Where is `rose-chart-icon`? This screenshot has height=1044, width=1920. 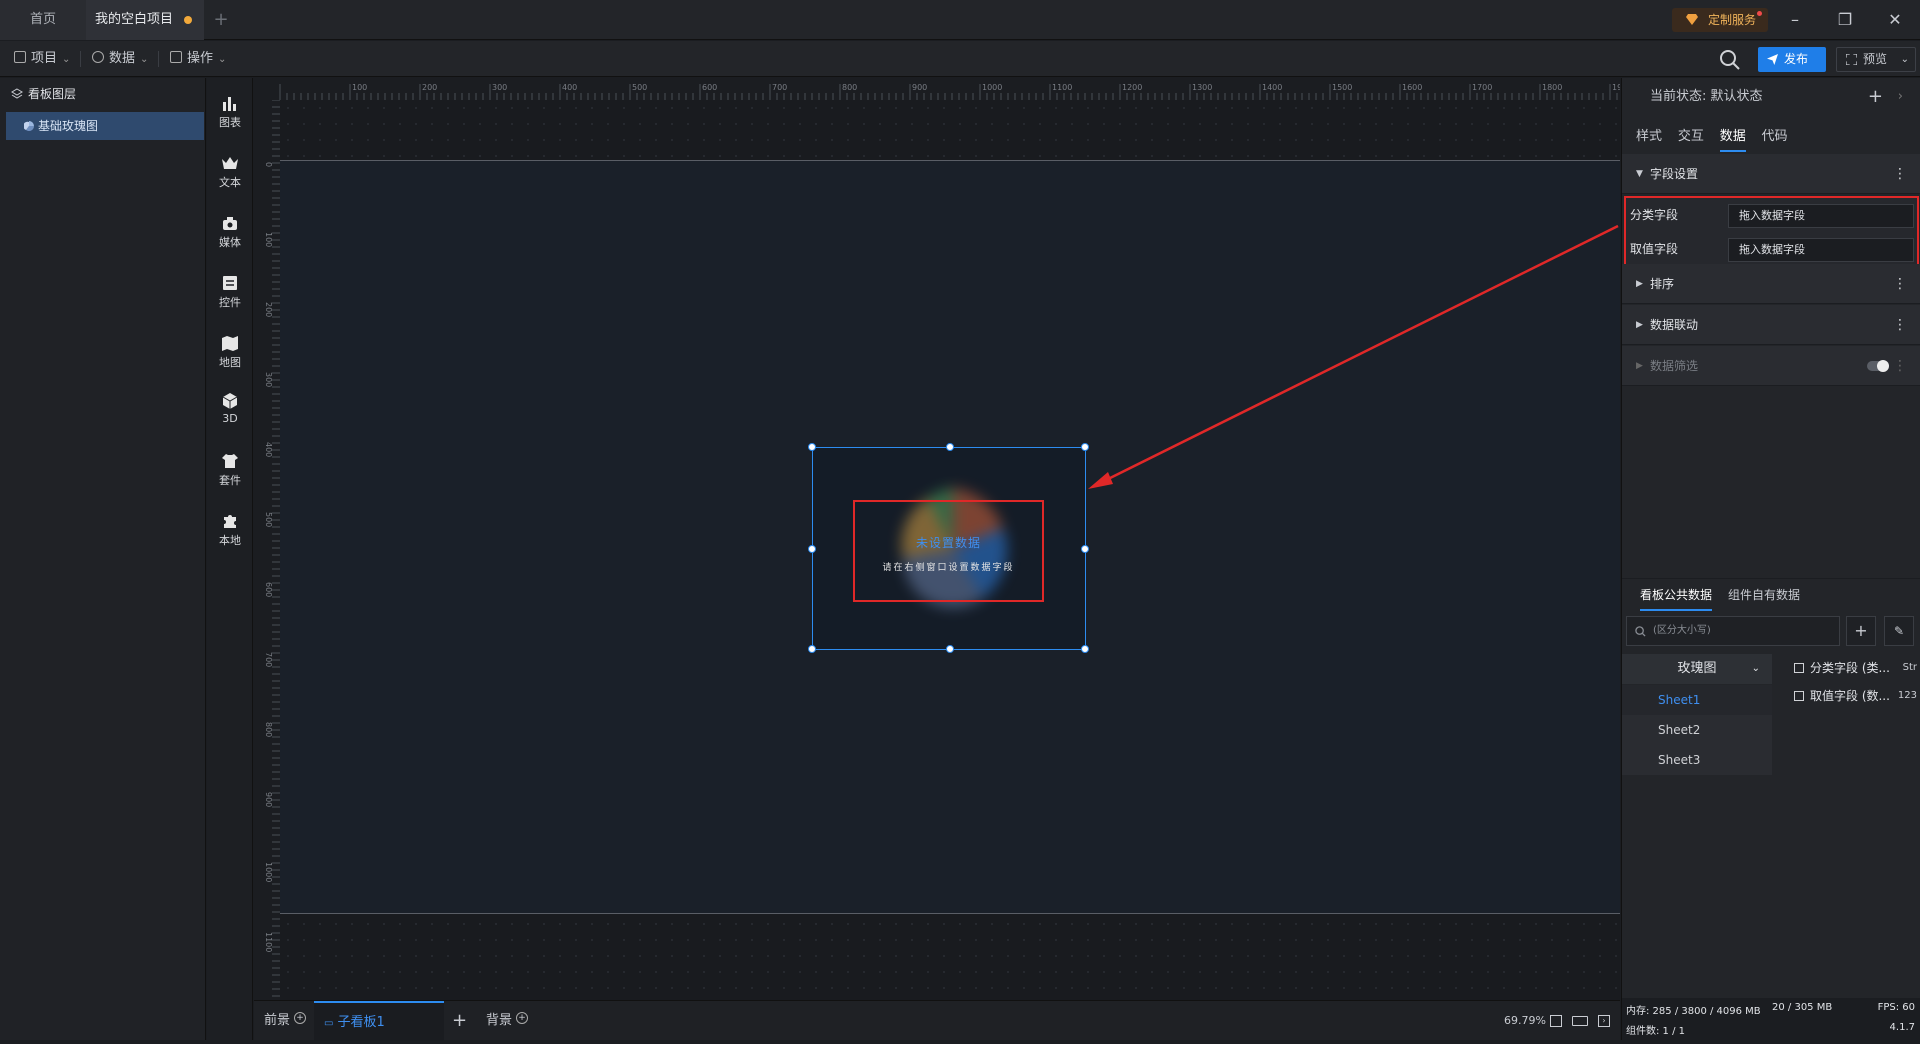 rose-chart-icon is located at coordinates (29, 126).